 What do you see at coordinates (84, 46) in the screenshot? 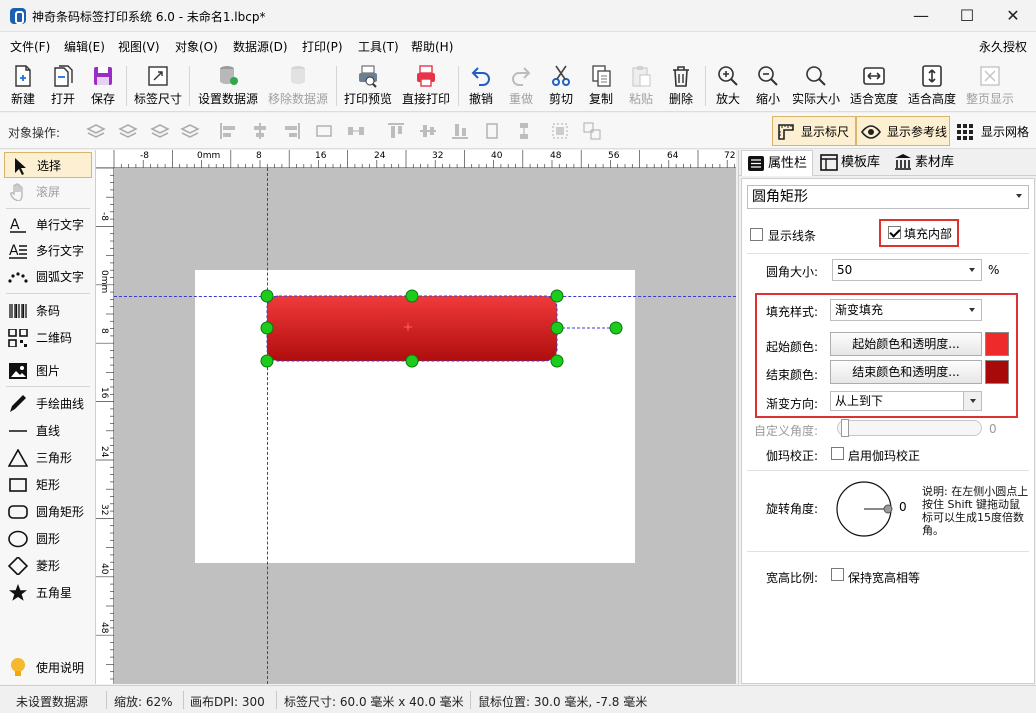
I see `menu-edit: 编辑(E)` at bounding box center [84, 46].